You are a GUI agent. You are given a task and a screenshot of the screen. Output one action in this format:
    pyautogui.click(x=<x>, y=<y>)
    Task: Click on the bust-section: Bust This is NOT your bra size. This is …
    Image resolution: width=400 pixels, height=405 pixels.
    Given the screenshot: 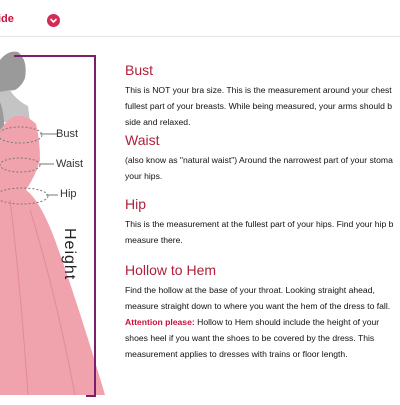 What is the action you would take?
    pyautogui.click(x=258, y=96)
    